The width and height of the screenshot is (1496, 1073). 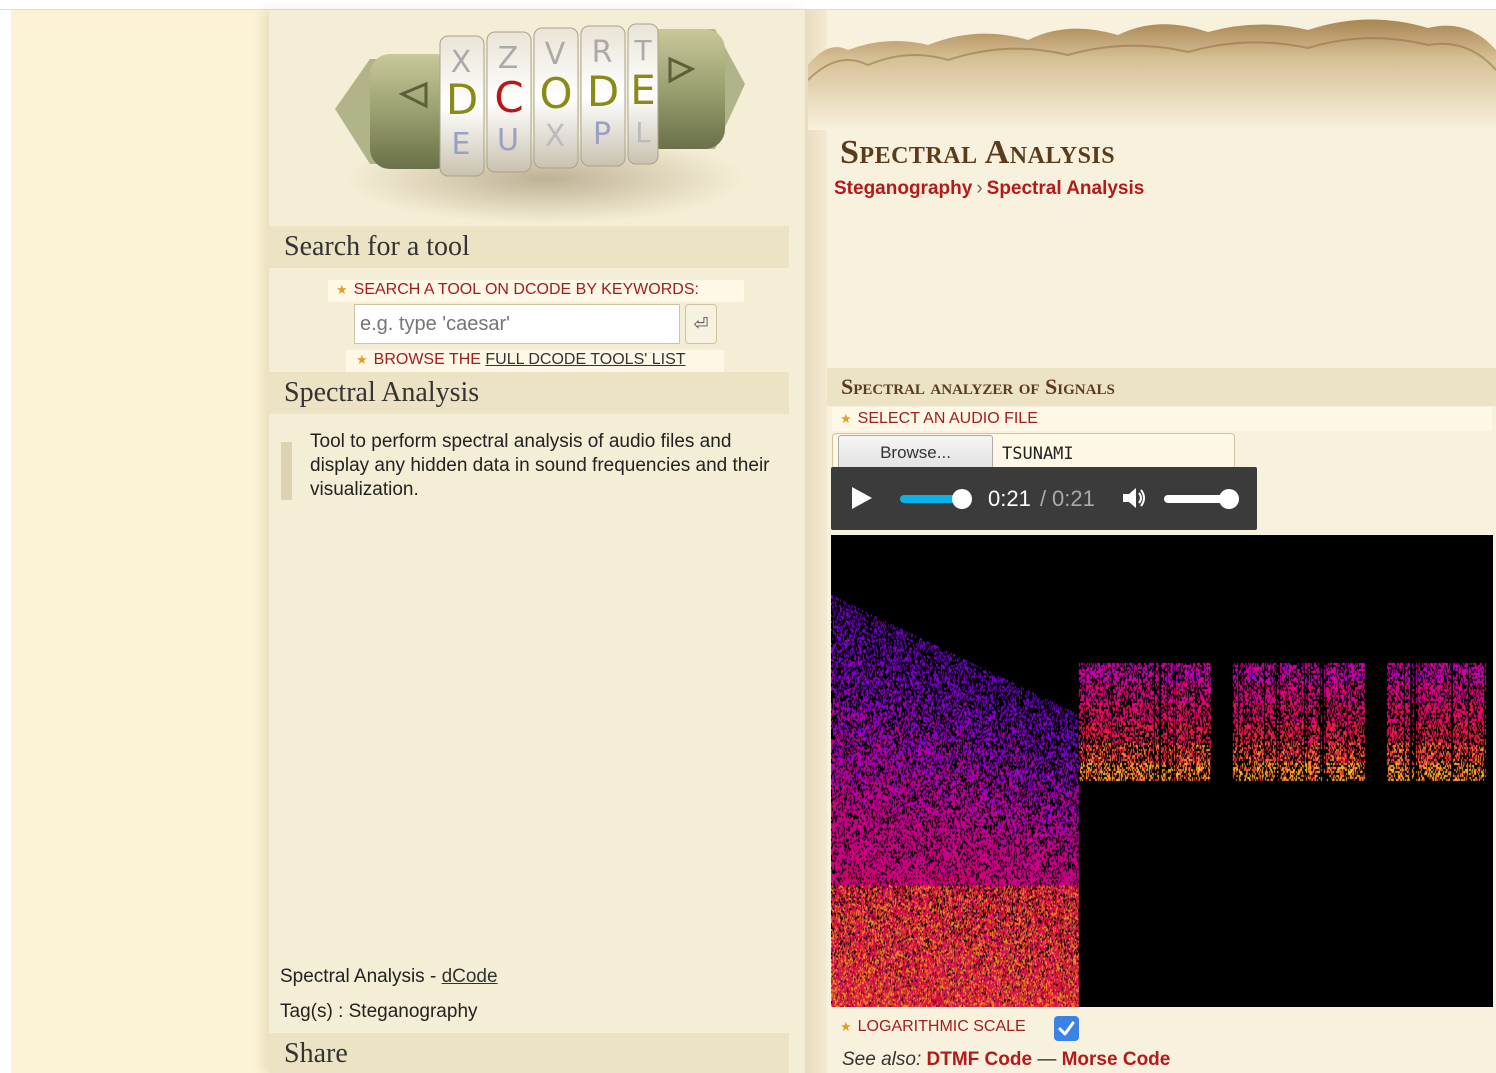 What do you see at coordinates (978, 152) in the screenshot?
I see `page-title: Spectral Analysis` at bounding box center [978, 152].